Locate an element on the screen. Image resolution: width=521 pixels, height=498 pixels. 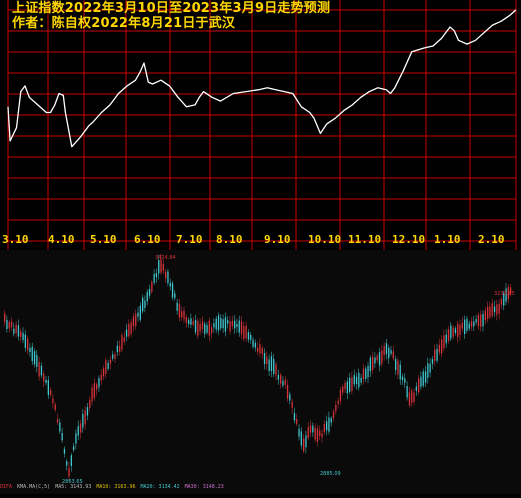
month-label: 2.10 is located at coordinates (491, 239).